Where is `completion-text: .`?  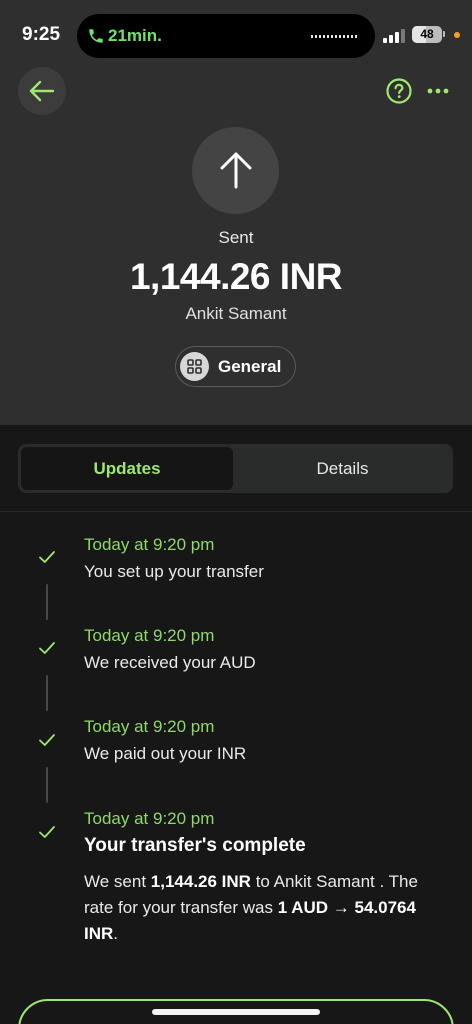 completion-text: . is located at coordinates (116, 933).